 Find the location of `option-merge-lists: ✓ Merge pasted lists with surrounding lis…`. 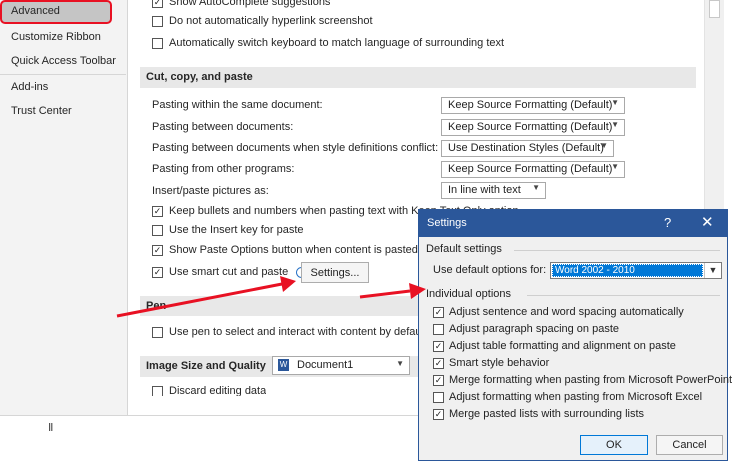

option-merge-lists: ✓ Merge pasted lists with surrounding lis… is located at coordinates (538, 414).